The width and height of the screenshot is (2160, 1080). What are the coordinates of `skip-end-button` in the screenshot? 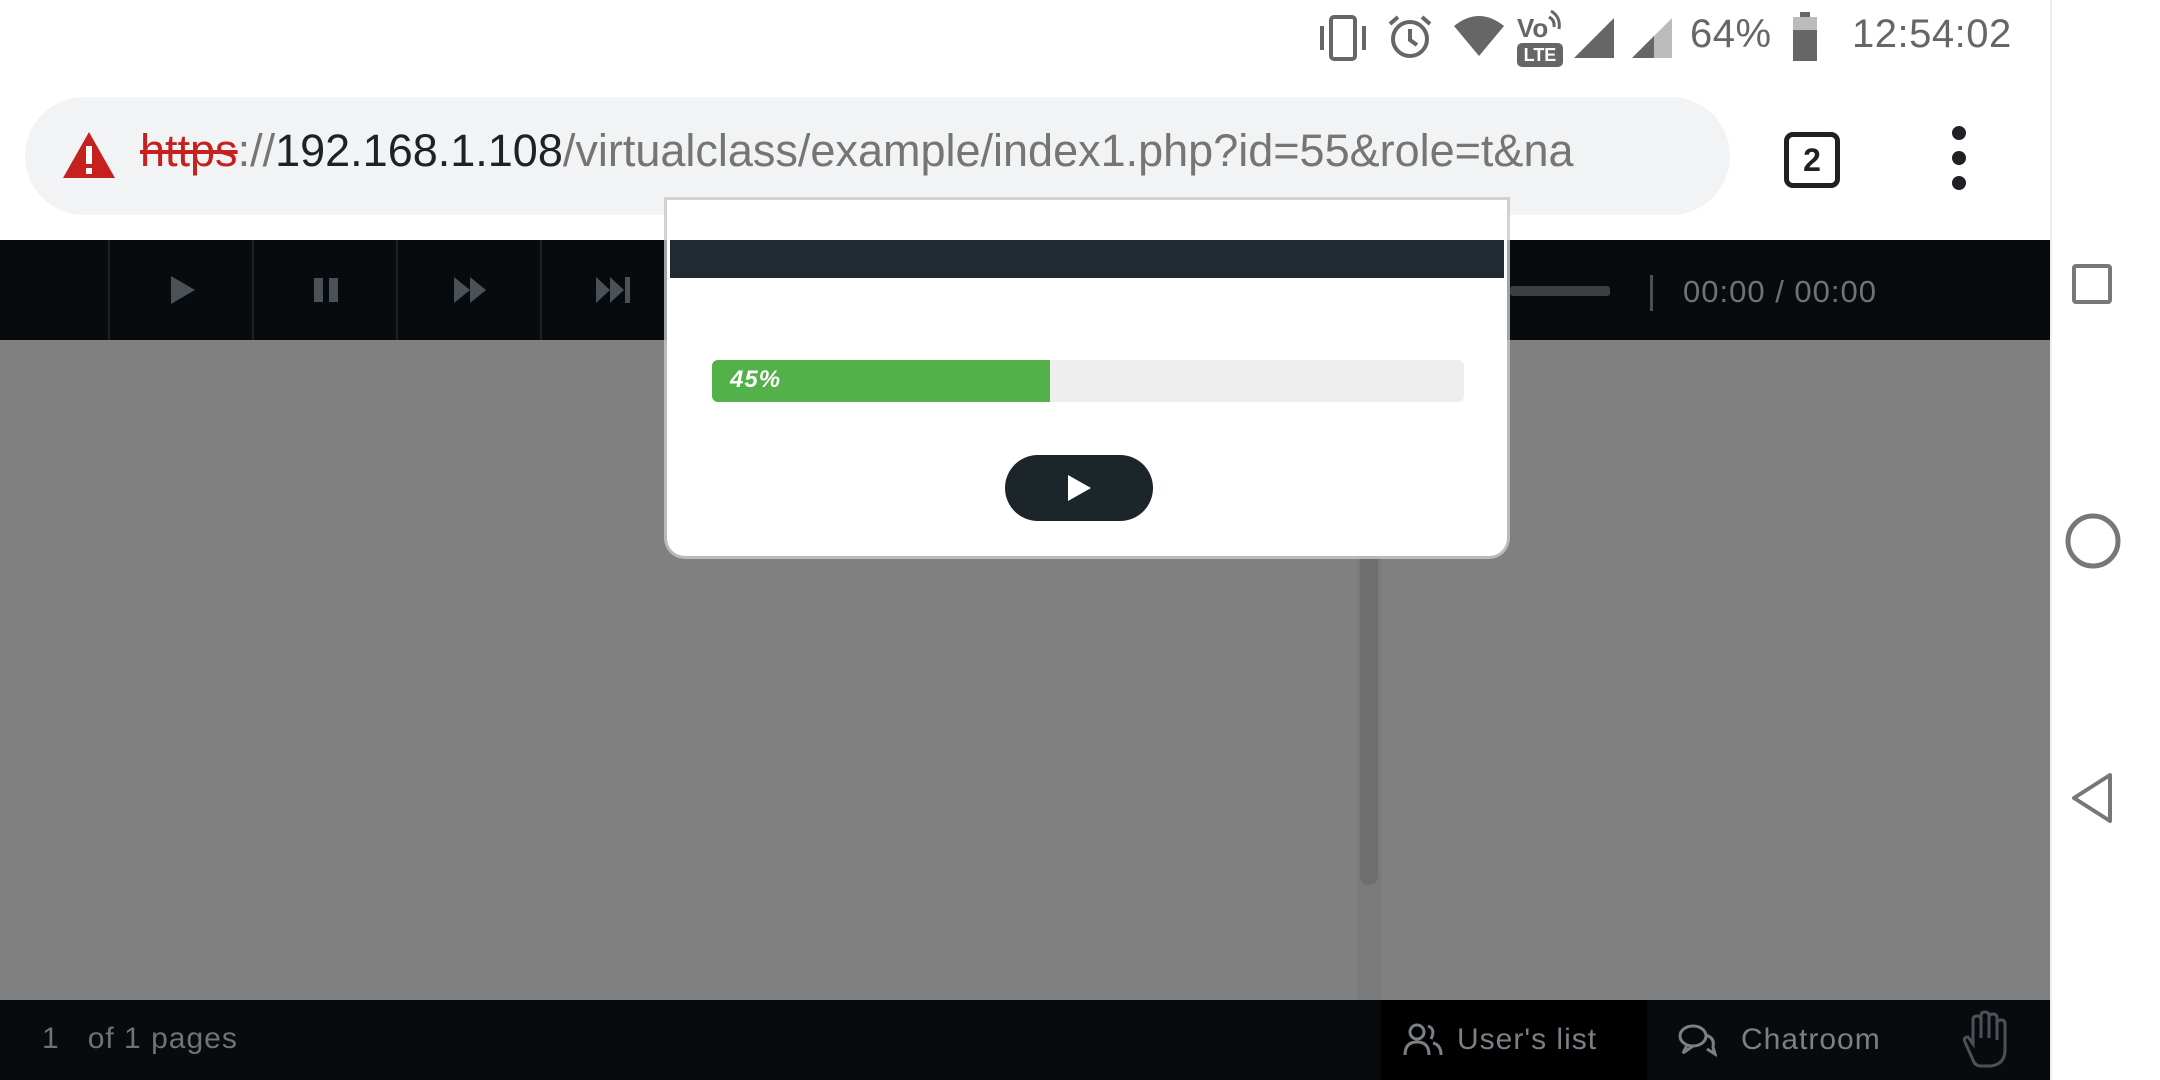 It's located at (613, 290).